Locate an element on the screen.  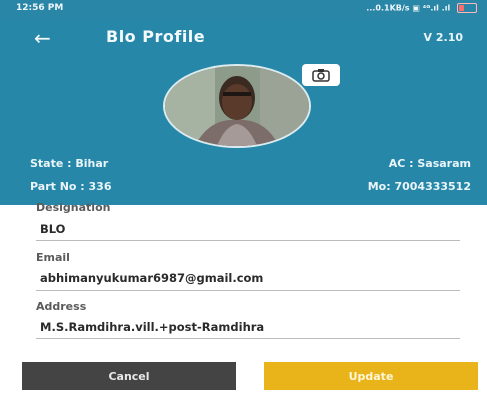
signal-icons: ▣ ⁴ᴳ.ıl .ıl is located at coordinates (431, 8).